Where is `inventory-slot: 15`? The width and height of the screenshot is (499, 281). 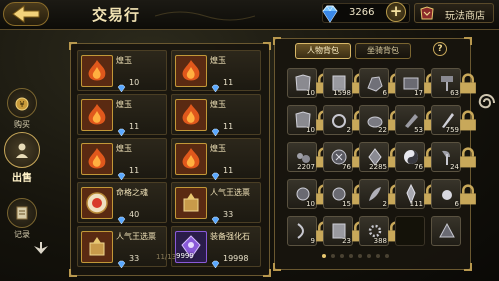 inventory-slot: 15 is located at coordinates (345, 194).